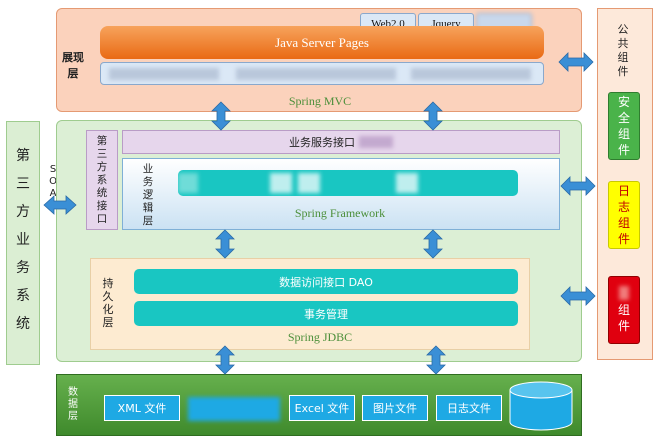 This screenshot has width=659, height=442. I want to click on data-layer-label: 数据层, so click(73, 404).